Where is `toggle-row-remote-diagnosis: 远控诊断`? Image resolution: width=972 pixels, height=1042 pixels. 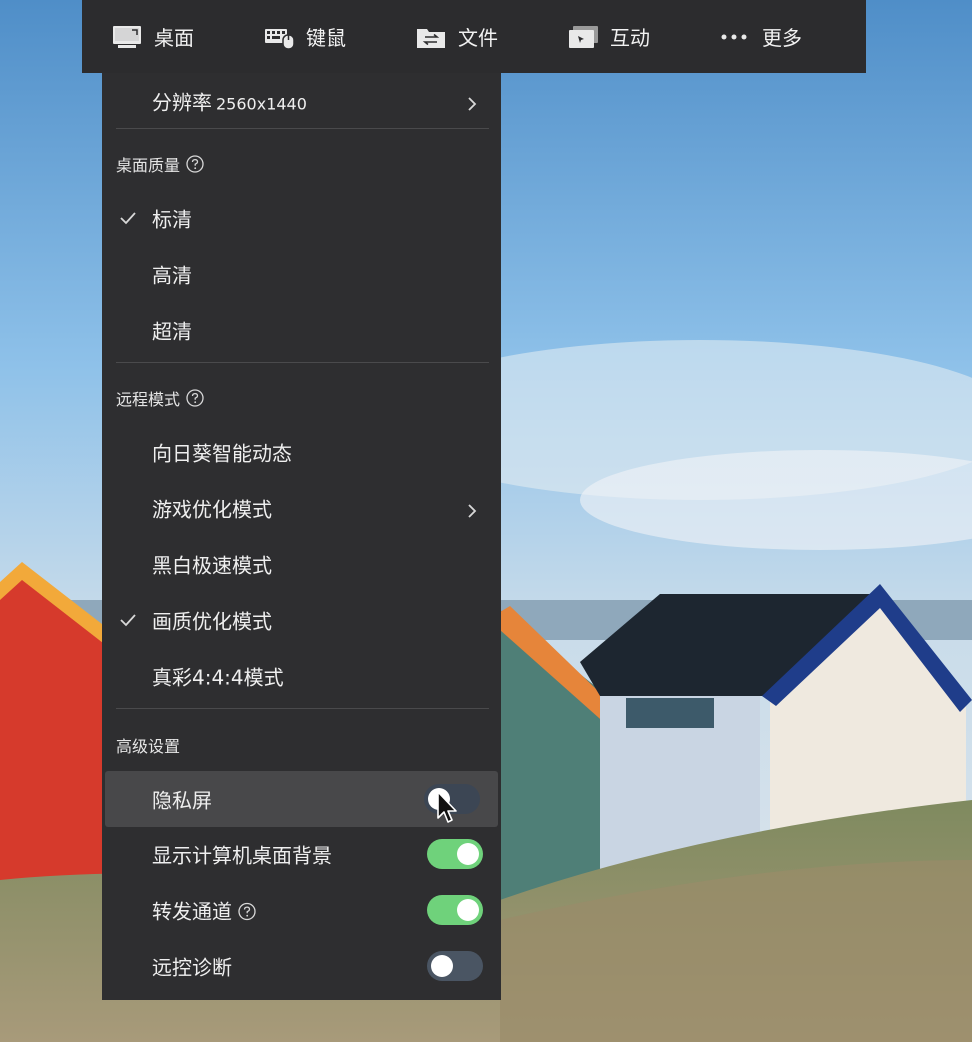
toggle-row-remote-diagnosis: 远控诊断 is located at coordinates (301, 966).